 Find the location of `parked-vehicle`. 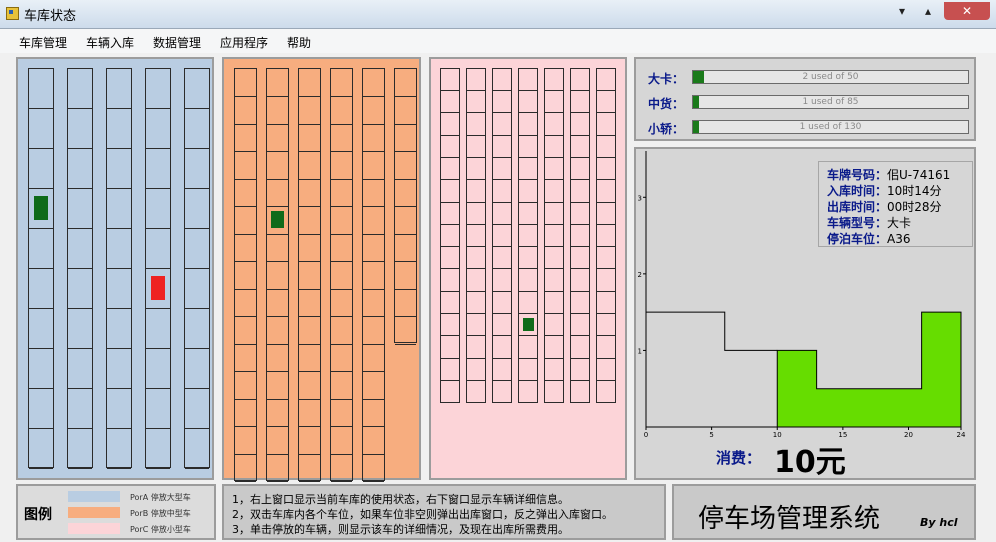

parked-vehicle is located at coordinates (158, 288).